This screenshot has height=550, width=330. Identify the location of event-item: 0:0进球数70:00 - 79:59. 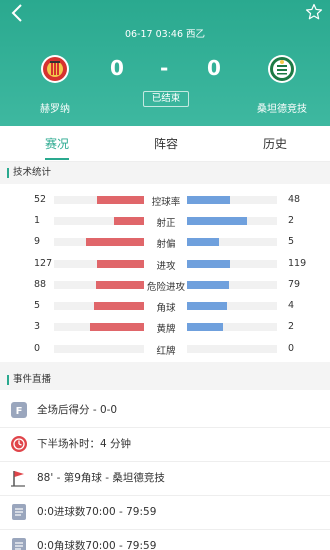
(165, 513).